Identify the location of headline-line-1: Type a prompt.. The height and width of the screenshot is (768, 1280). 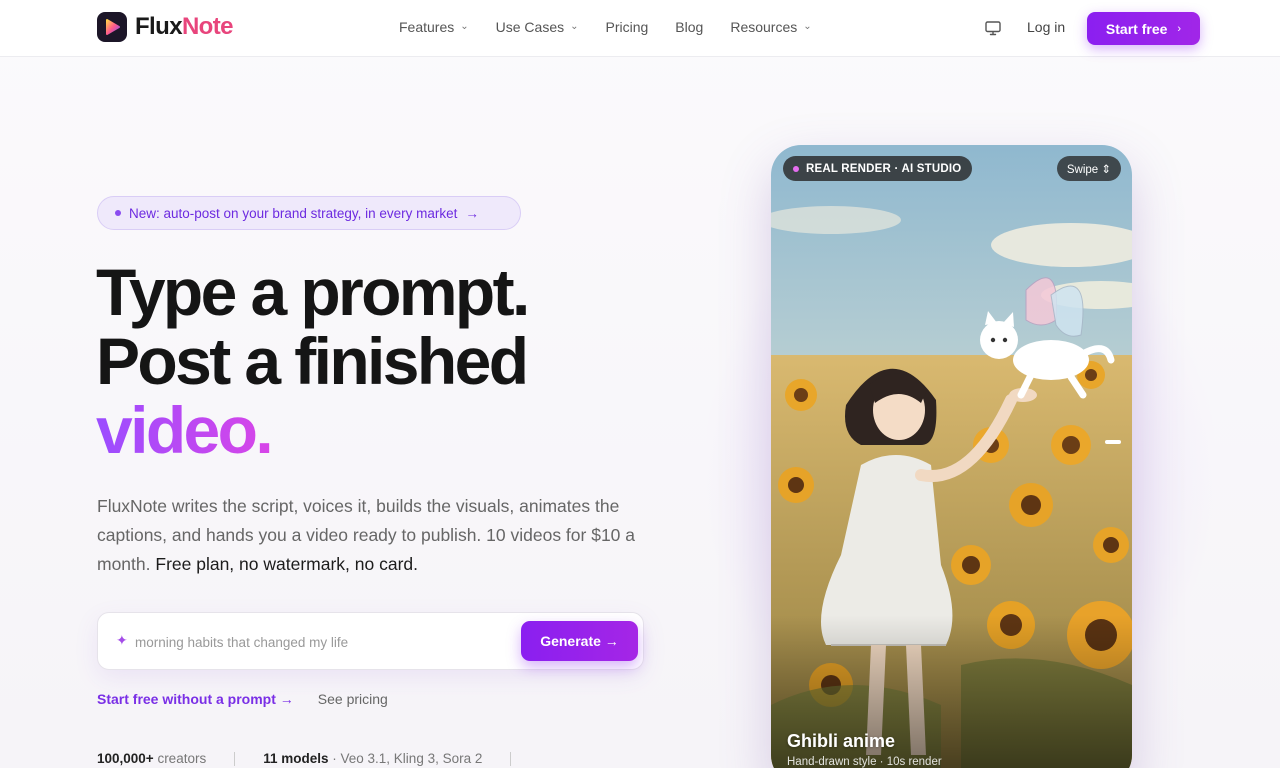
(313, 292).